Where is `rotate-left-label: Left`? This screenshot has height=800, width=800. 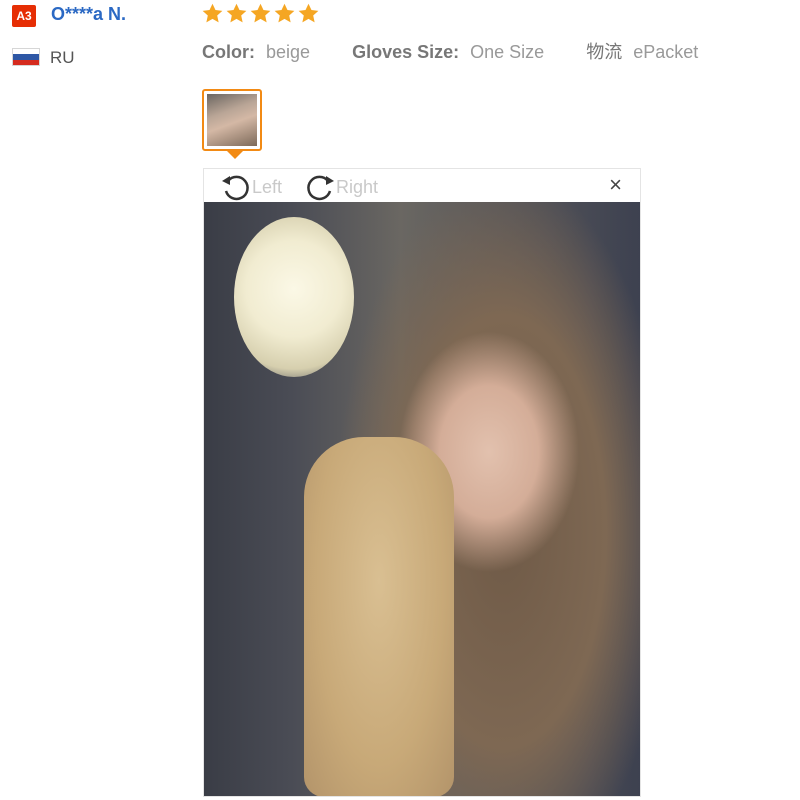 rotate-left-label: Left is located at coordinates (267, 186).